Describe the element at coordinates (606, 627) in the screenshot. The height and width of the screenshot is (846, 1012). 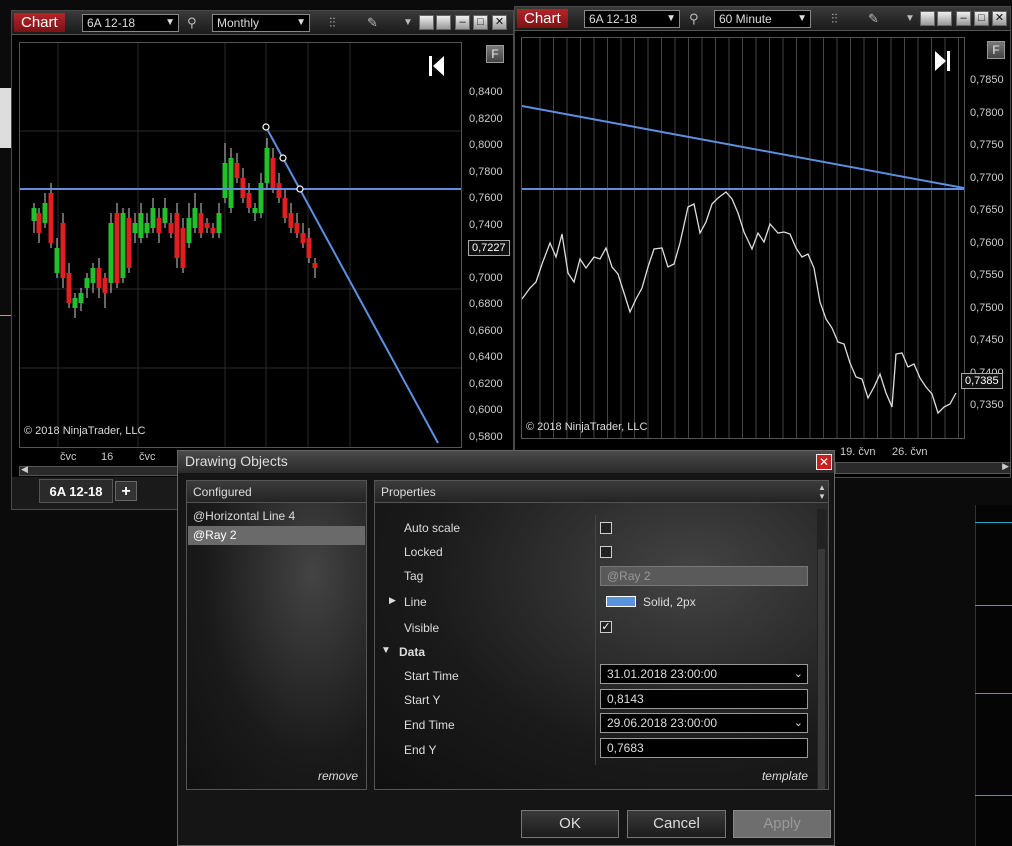
I see `visible-checkbox: ✓` at that location.